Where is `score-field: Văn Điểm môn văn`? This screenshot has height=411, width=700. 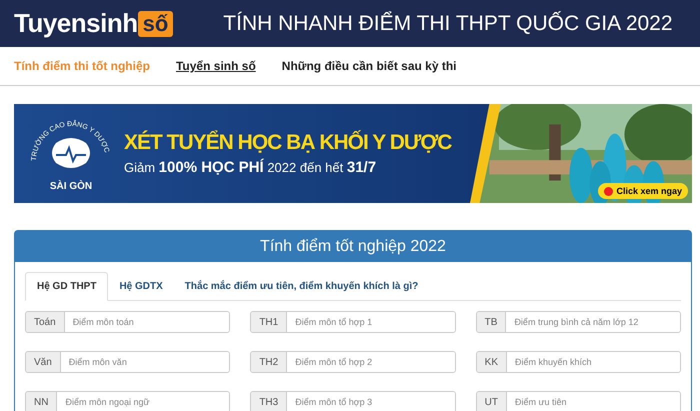 score-field: Văn Điểm môn văn is located at coordinates (127, 362).